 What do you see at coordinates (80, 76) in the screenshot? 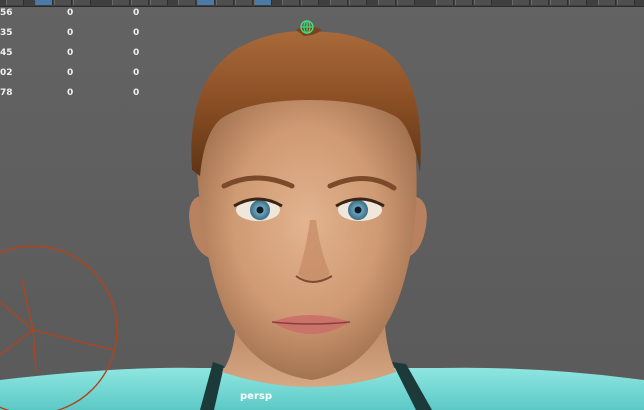
I see `hud-row: 02 0 0` at bounding box center [80, 76].